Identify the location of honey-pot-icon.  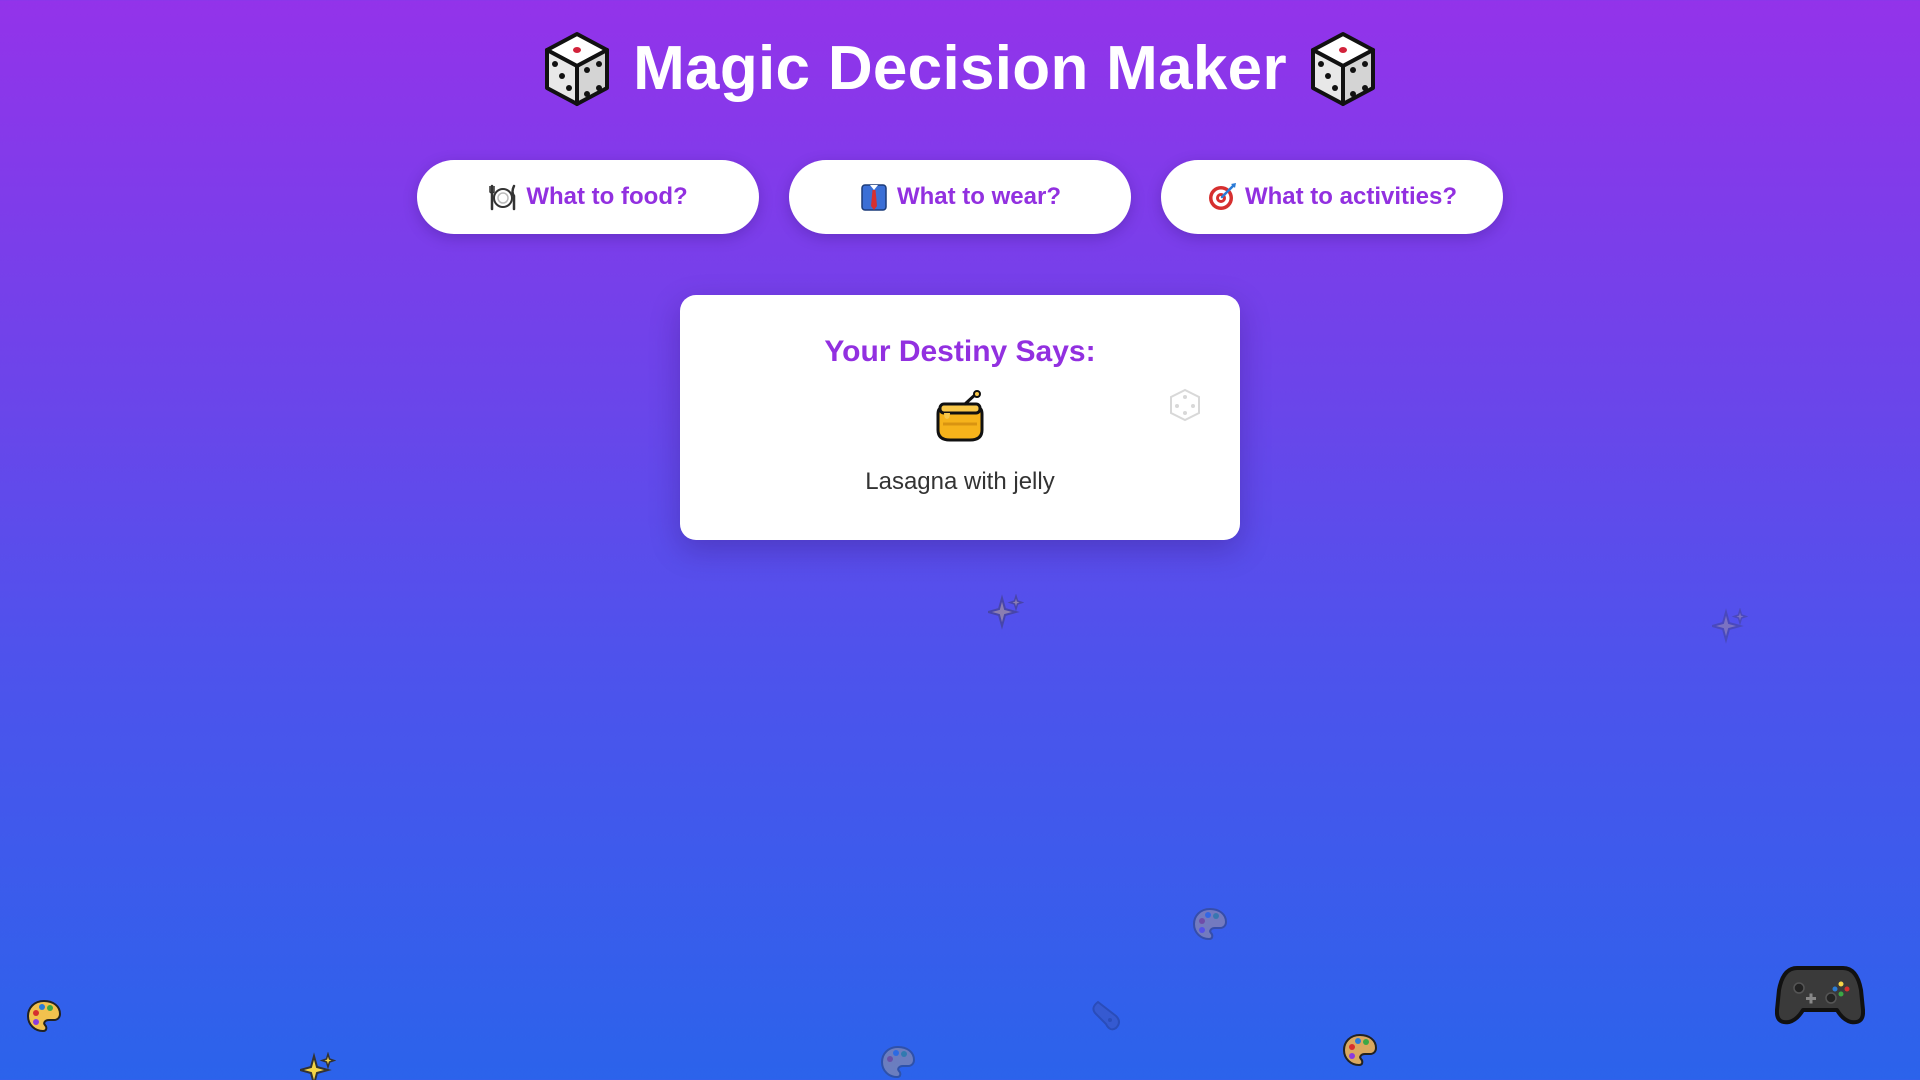
(960, 416).